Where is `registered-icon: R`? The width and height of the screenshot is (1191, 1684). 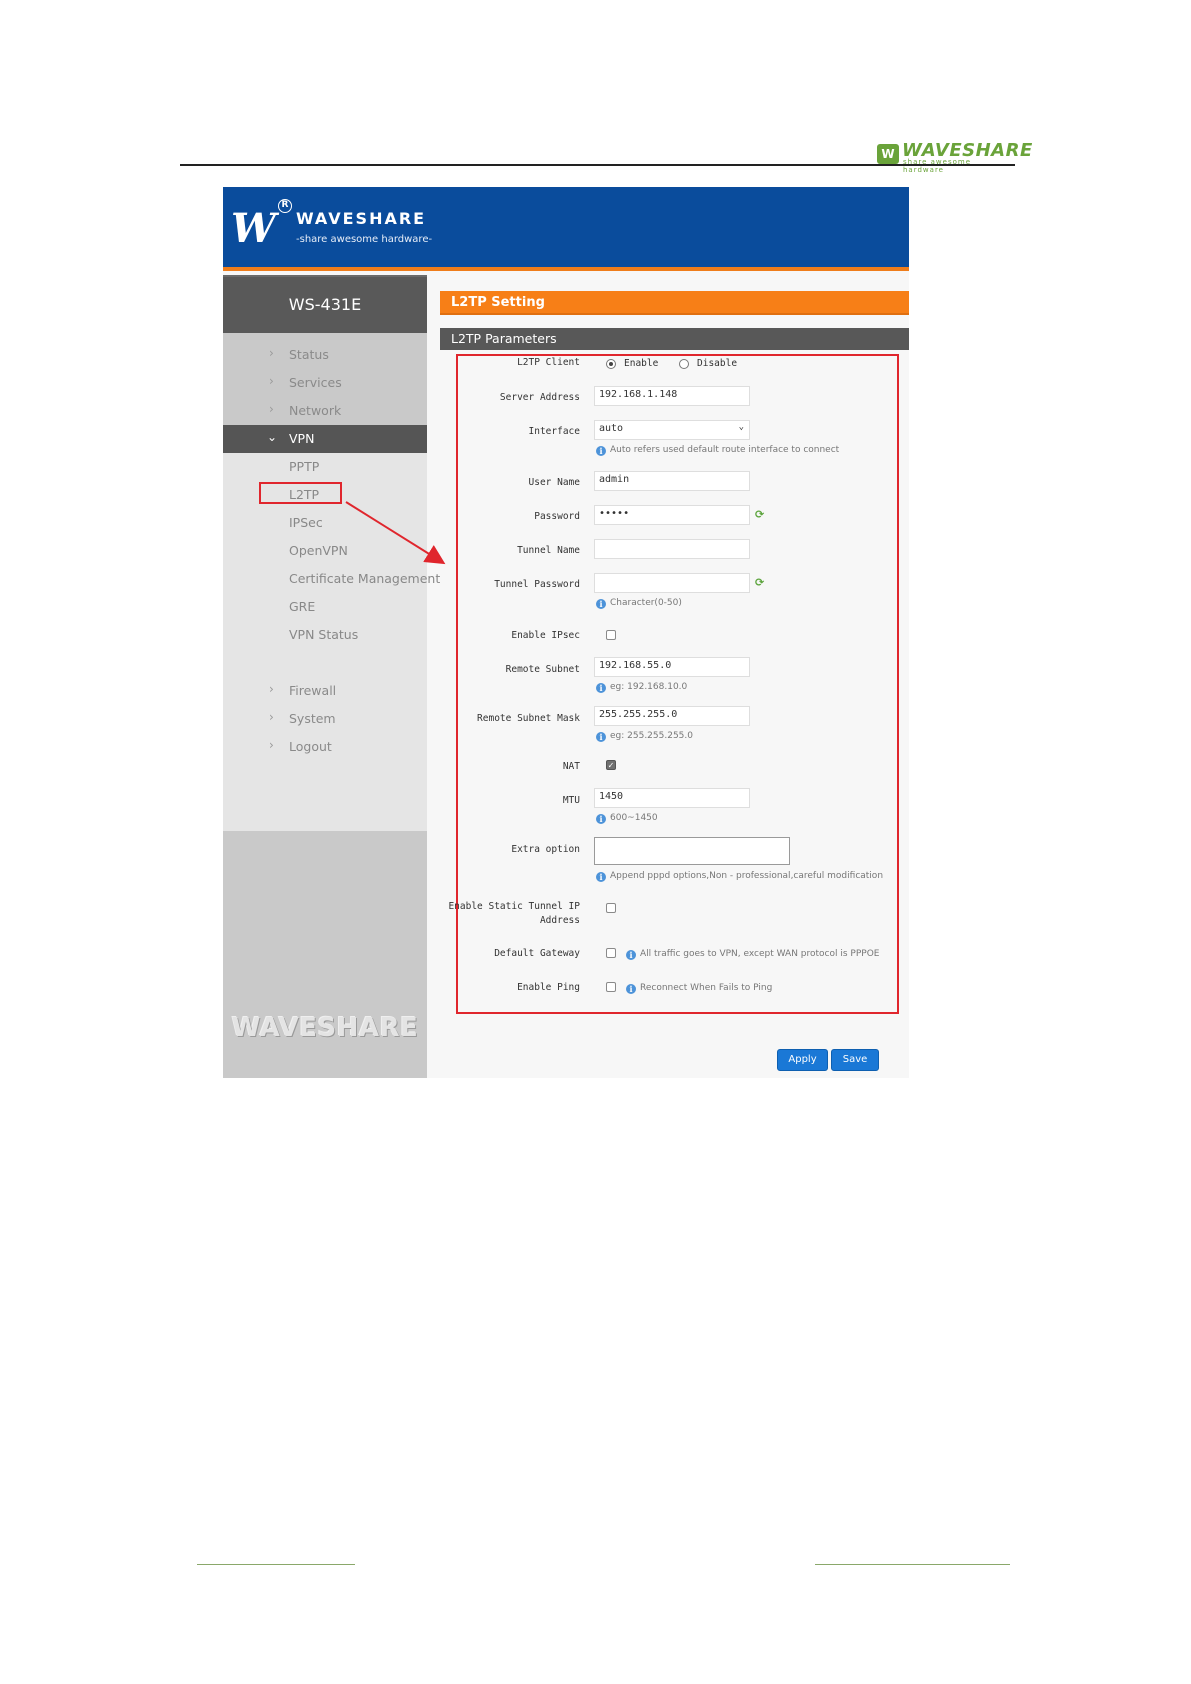
registered-icon: R is located at coordinates (285, 206).